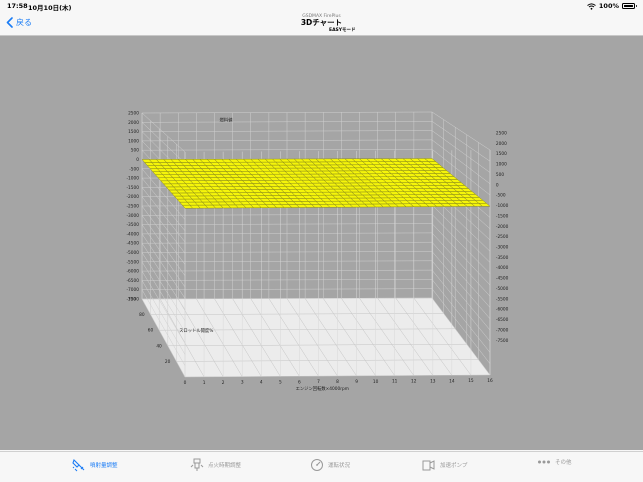 The width and height of the screenshot is (643, 482). Describe the element at coordinates (196, 330) in the screenshot. I see `y-axis-label: スロットル開度%` at that location.